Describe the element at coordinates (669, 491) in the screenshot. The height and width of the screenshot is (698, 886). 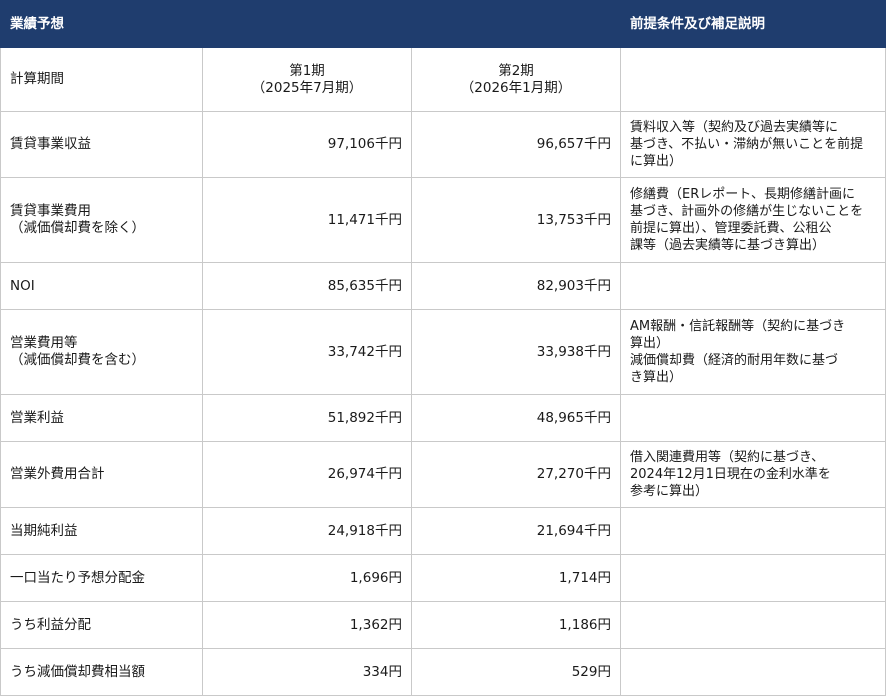
I see `note-line: 参考に算出）` at that location.